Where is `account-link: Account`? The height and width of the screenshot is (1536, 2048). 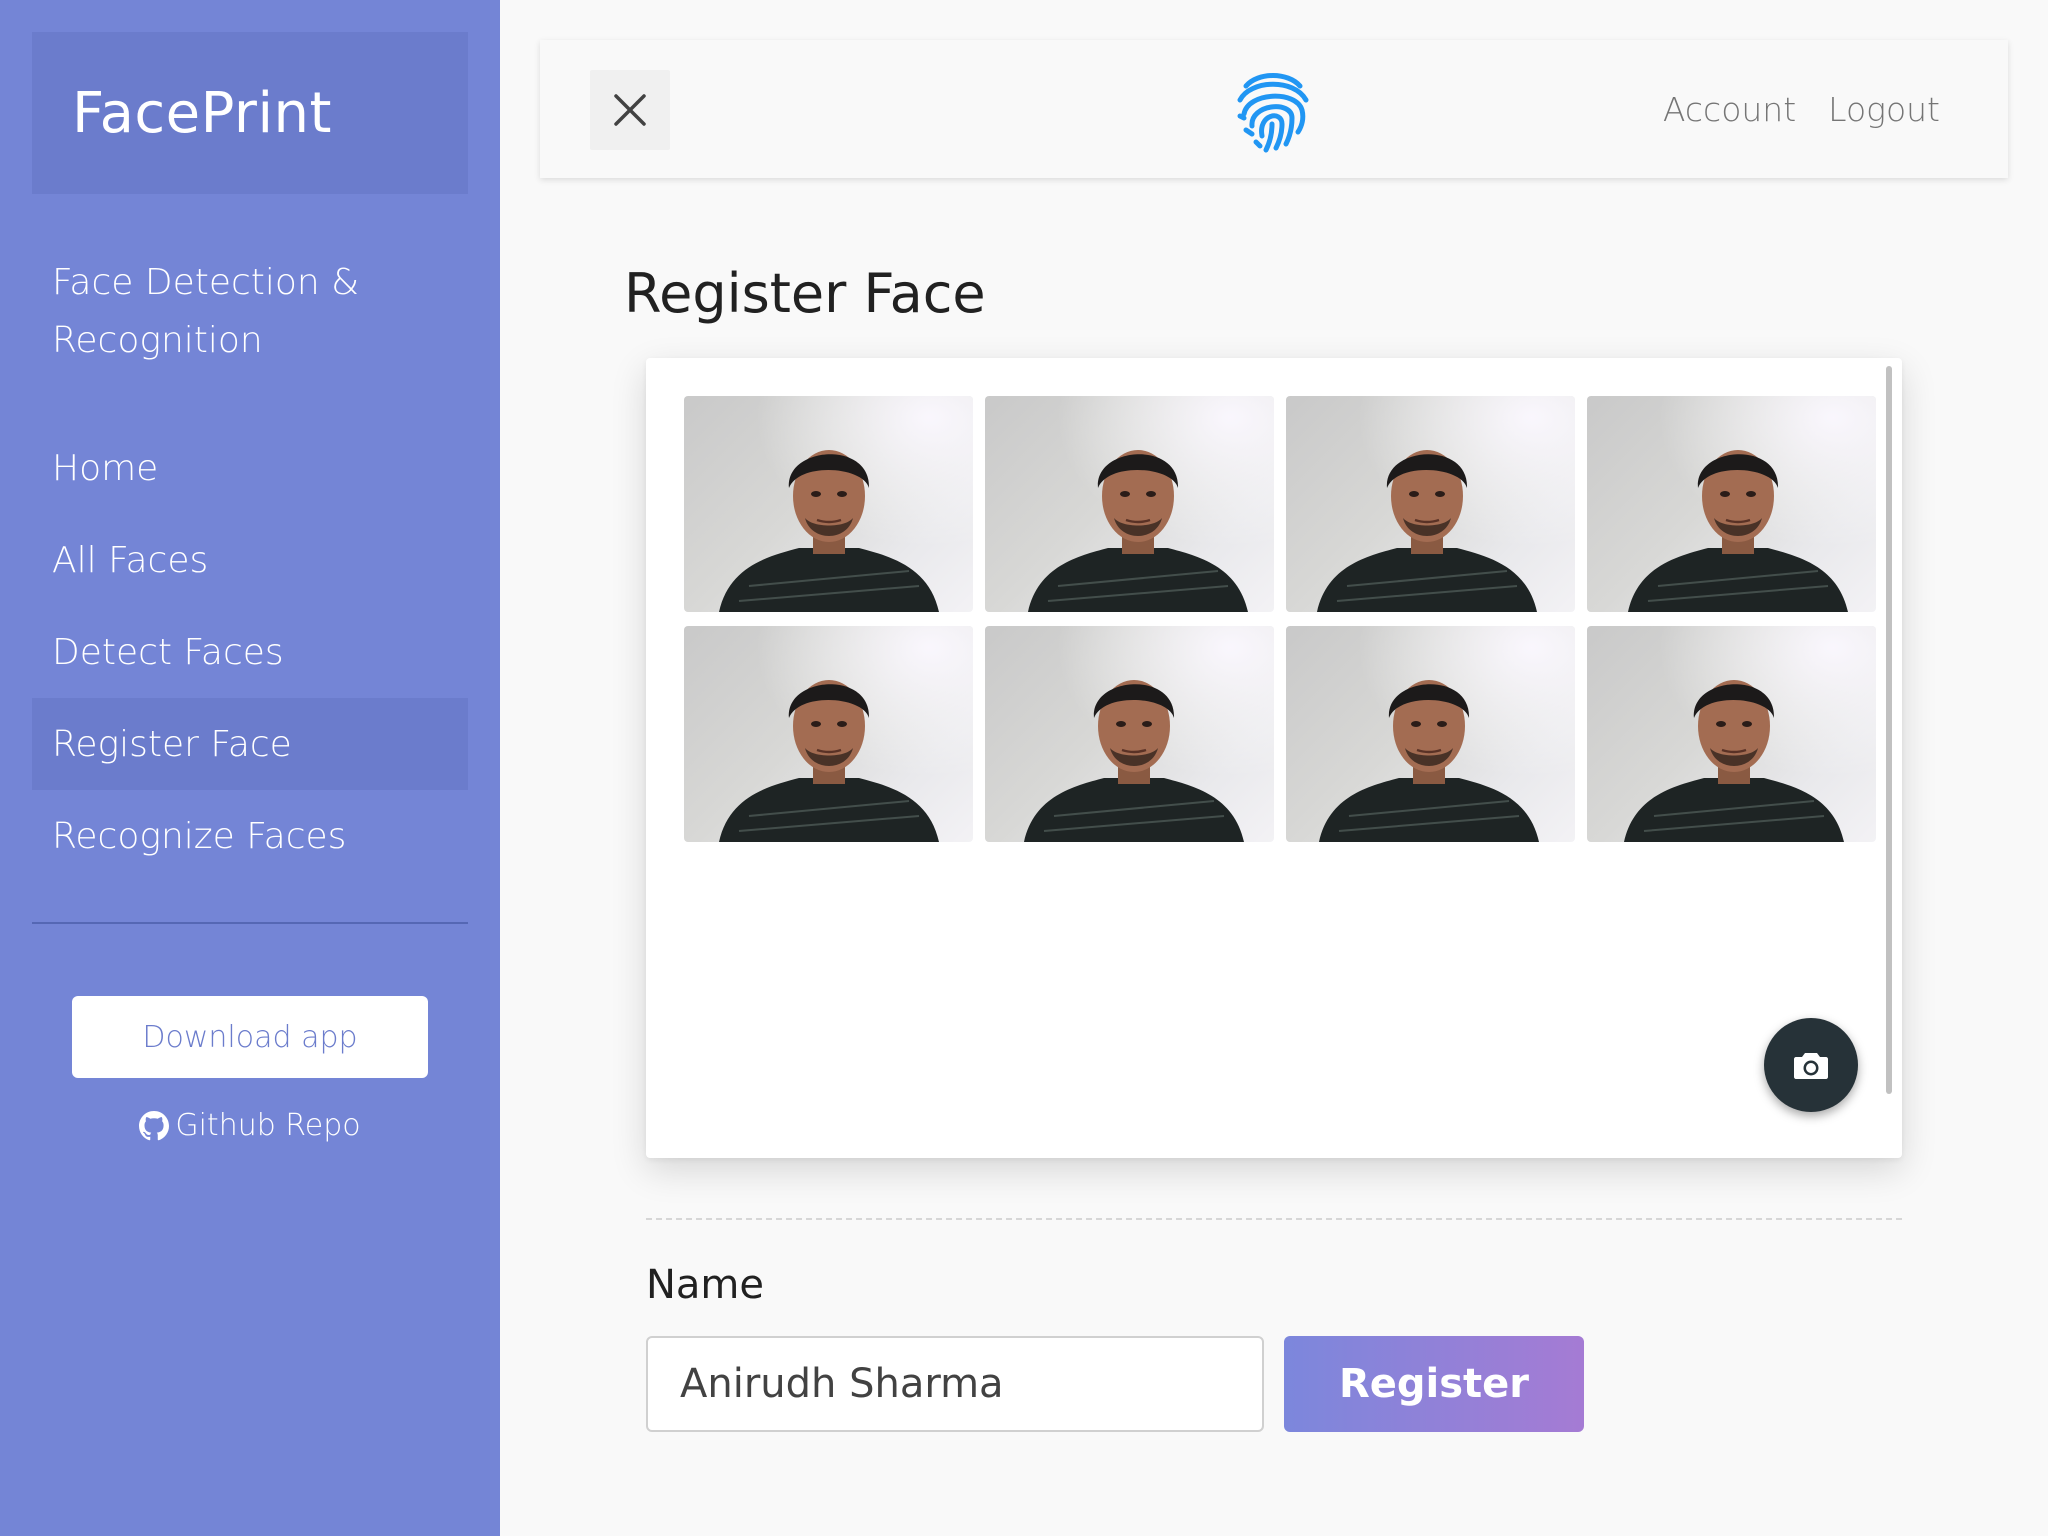
account-link: Account is located at coordinates (1729, 109).